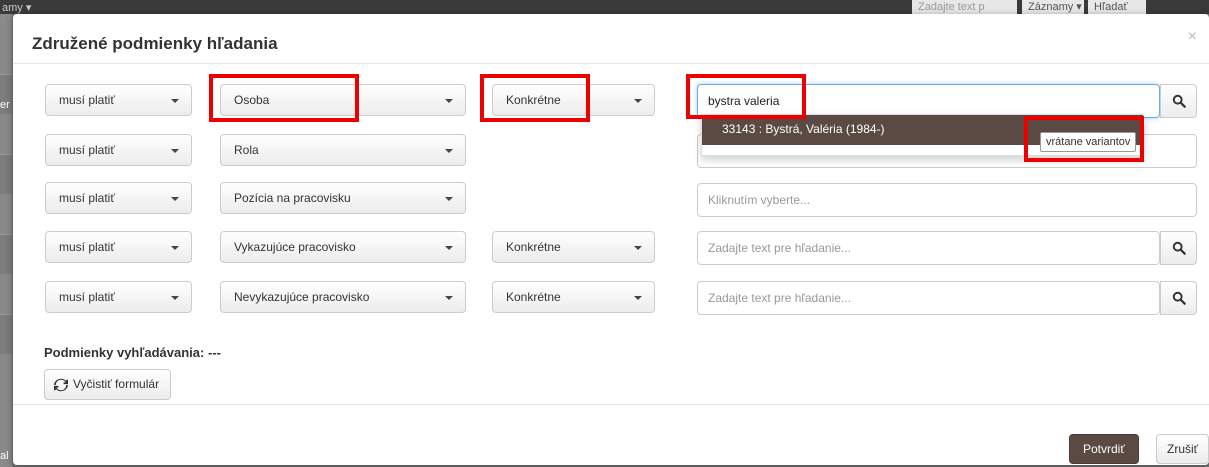  I want to click on confirm-button: Potvrdiť, so click(1104, 449).